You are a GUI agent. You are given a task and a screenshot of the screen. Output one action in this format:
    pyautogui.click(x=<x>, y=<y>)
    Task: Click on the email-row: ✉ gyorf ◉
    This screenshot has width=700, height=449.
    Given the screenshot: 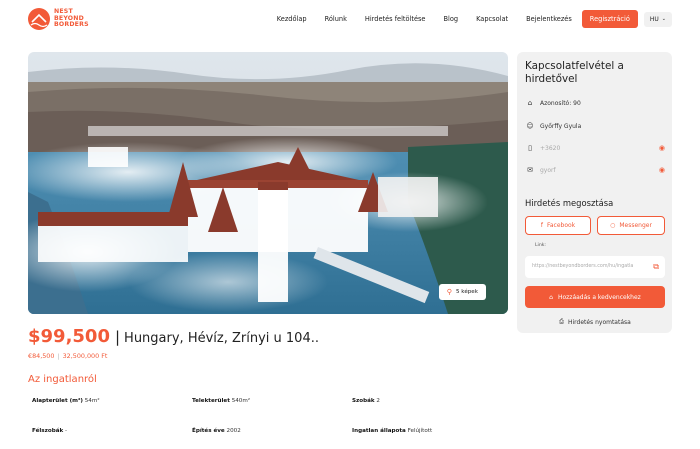 What is the action you would take?
    pyautogui.click(x=595, y=170)
    